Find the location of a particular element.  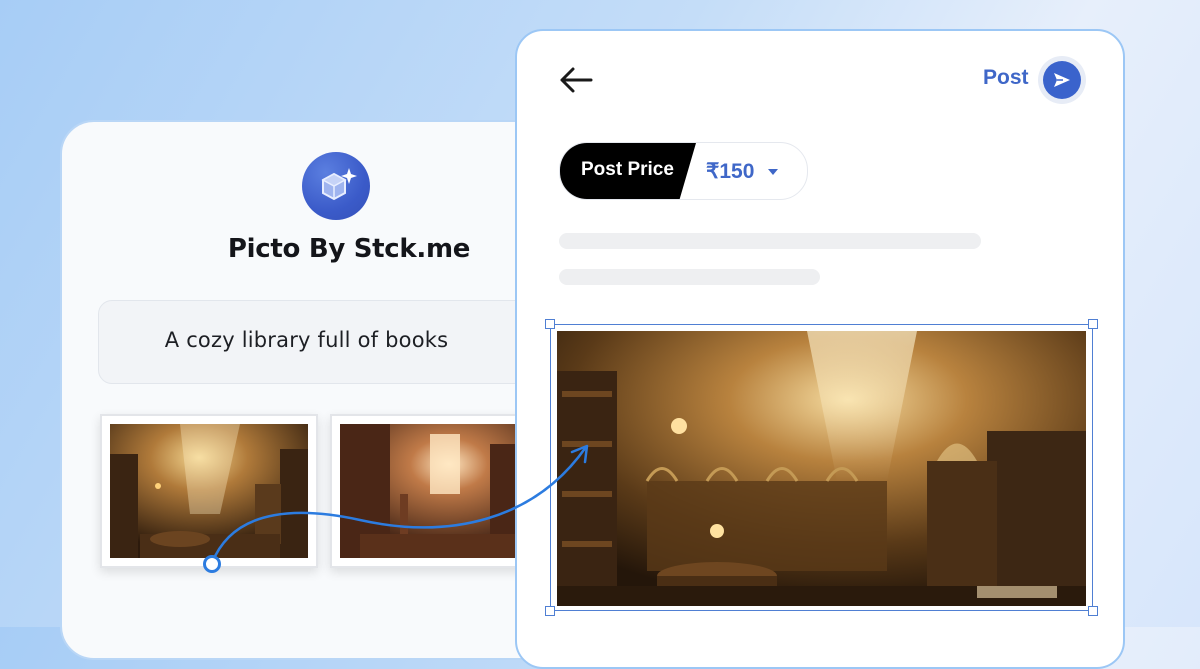

send-icon is located at coordinates (1062, 80).